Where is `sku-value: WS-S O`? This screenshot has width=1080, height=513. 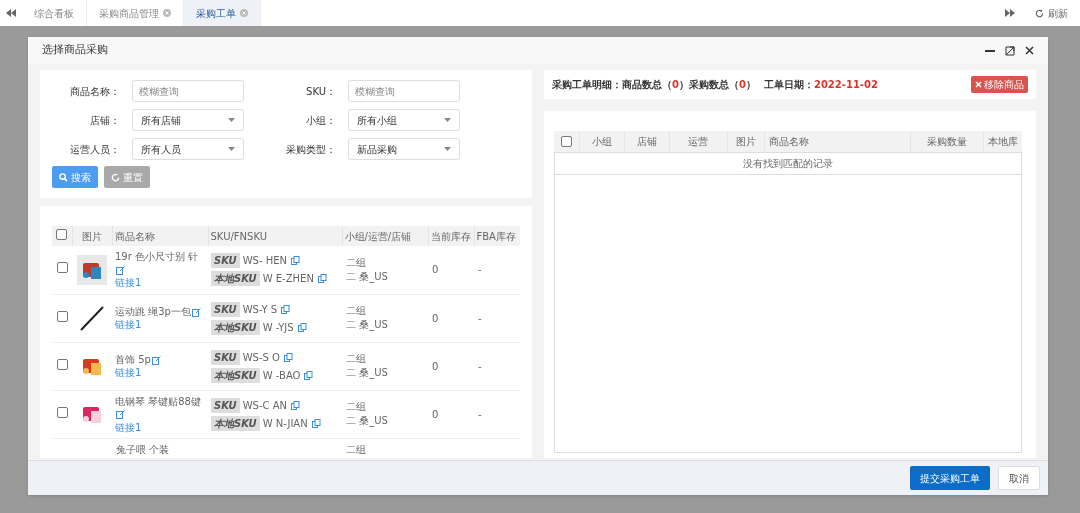
sku-value: WS-S O is located at coordinates (261, 357).